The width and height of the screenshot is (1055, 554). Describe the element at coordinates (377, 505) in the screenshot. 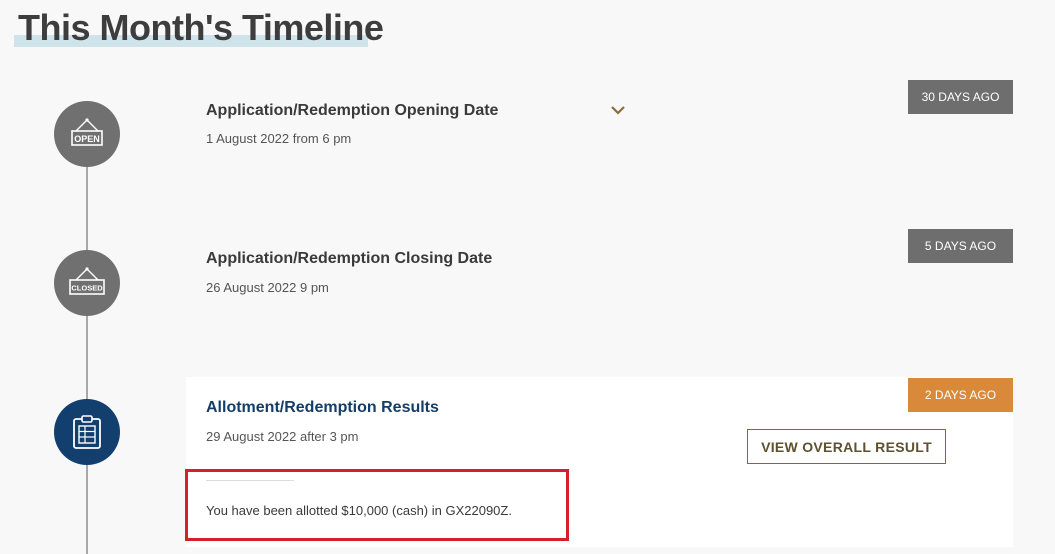

I see `highlight-box` at that location.